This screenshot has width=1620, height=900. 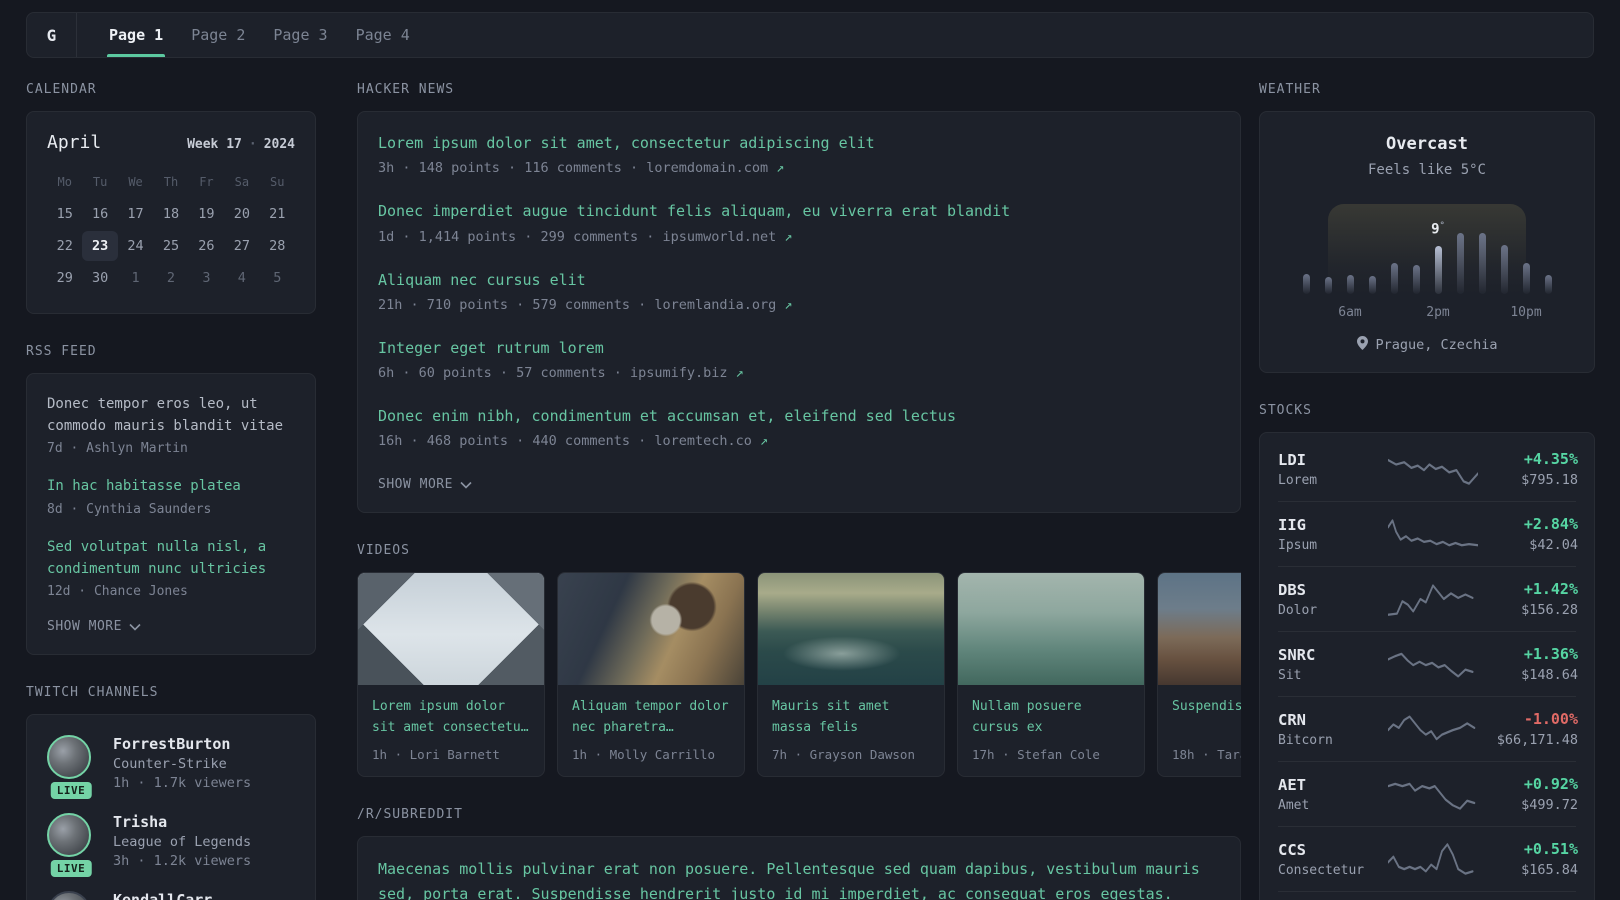 What do you see at coordinates (851, 718) in the screenshot?
I see `video-title-link: Mauris sit amet massa felis` at bounding box center [851, 718].